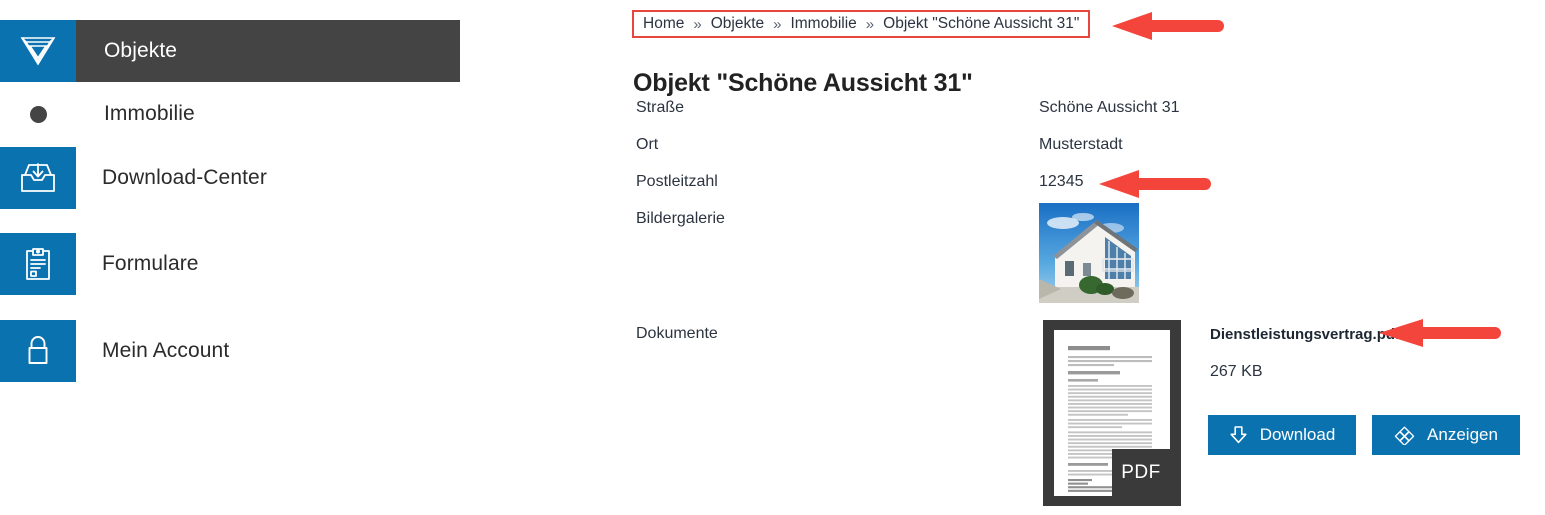 The height and width of the screenshot is (515, 1545). Describe the element at coordinates (647, 144) in the screenshot. I see `field-label-ort: Ort` at that location.